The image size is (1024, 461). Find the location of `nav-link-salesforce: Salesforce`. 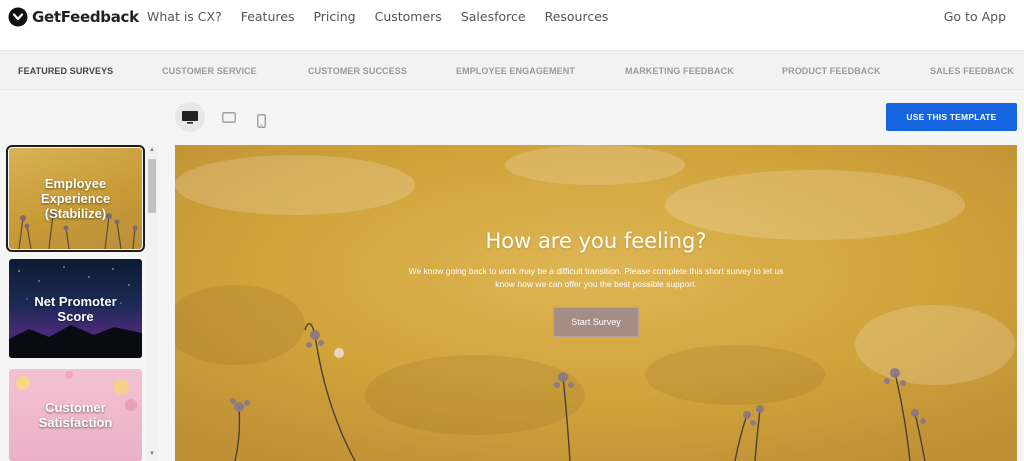

nav-link-salesforce: Salesforce is located at coordinates (493, 16).